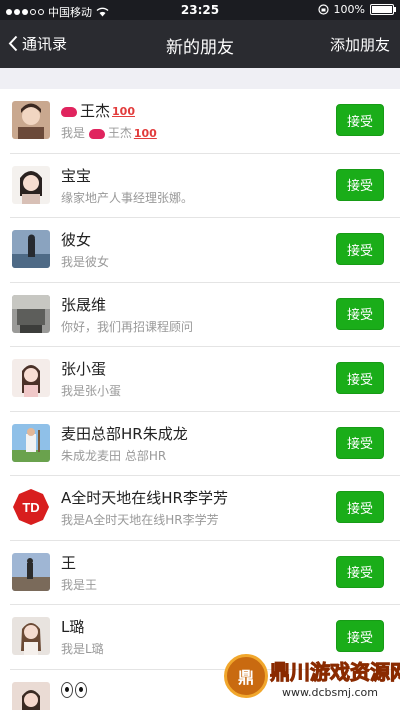 This screenshot has height=710, width=400. Describe the element at coordinates (84, 304) in the screenshot. I see `contact-name: 张晟维` at that location.